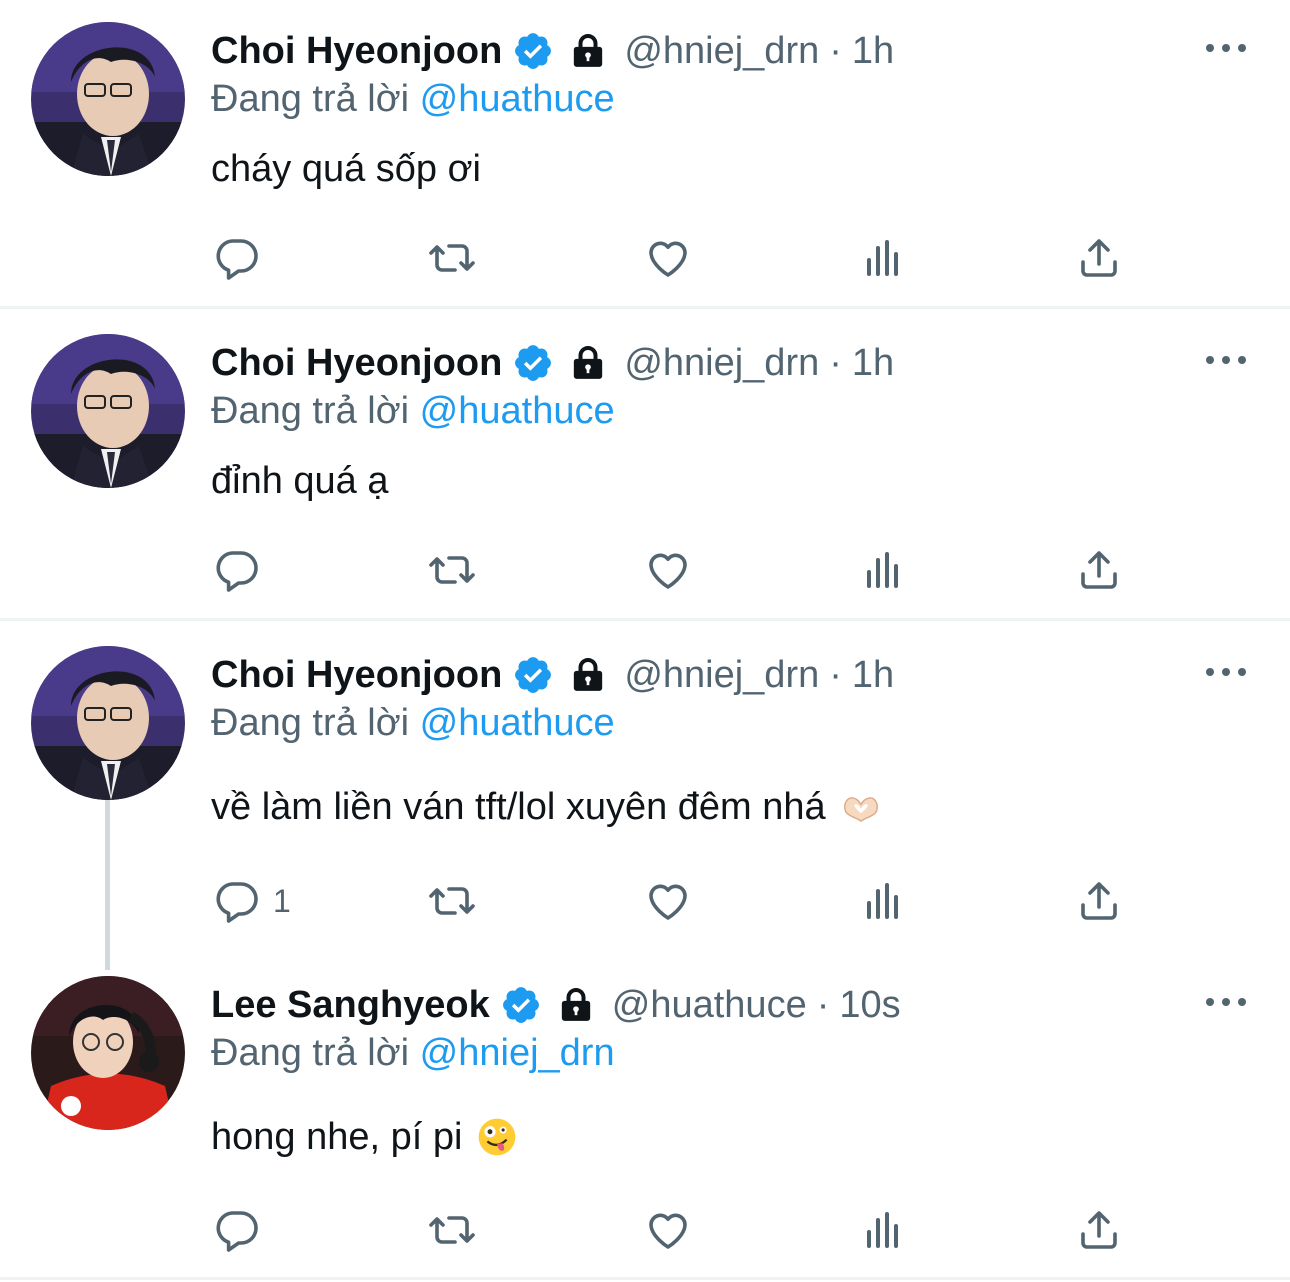 The image size is (1290, 1282). I want to click on tweet-text-content: về làm liền ván tft/lol xuyên đêm nhá, so click(518, 806).